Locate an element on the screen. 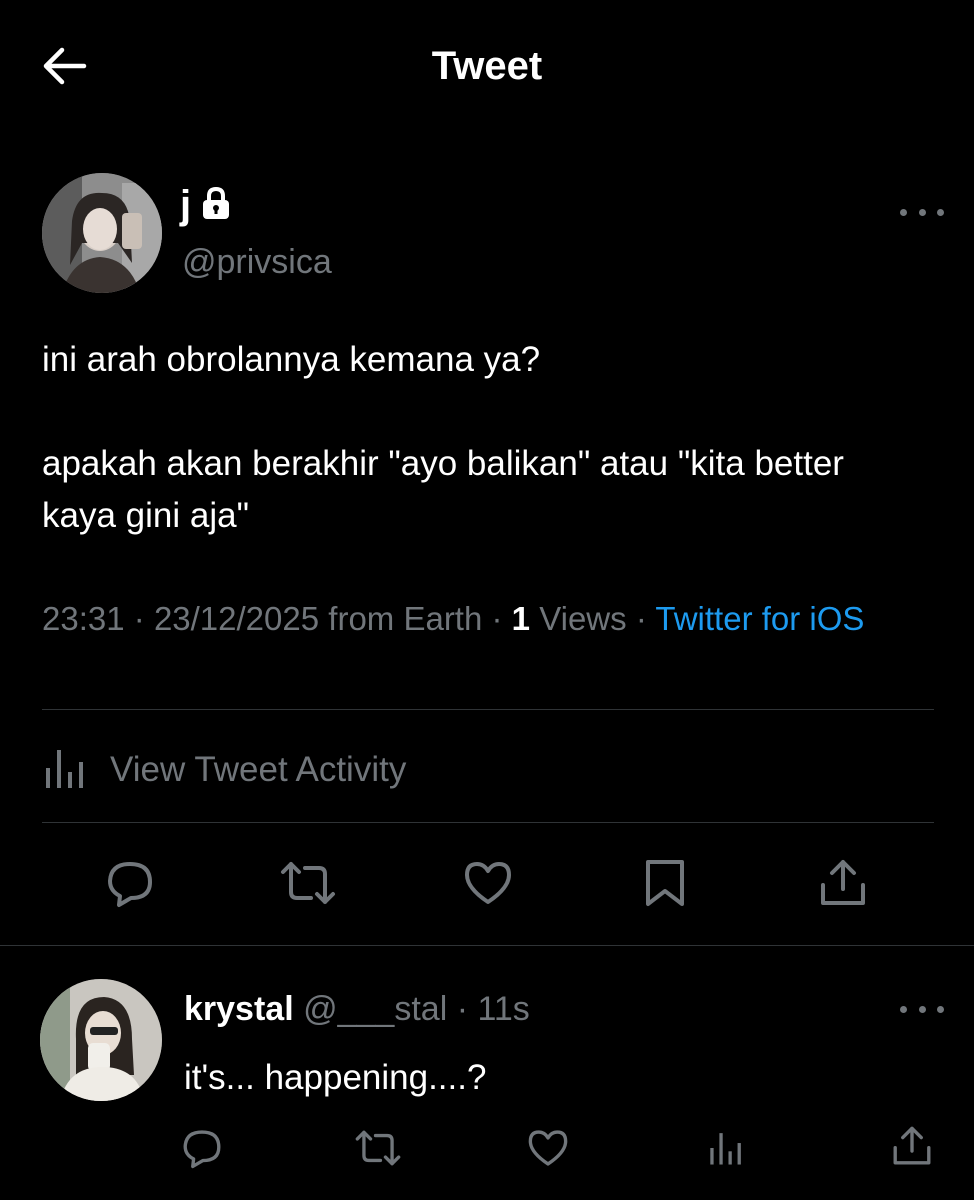  top-bar: Tweet is located at coordinates (487, 70).